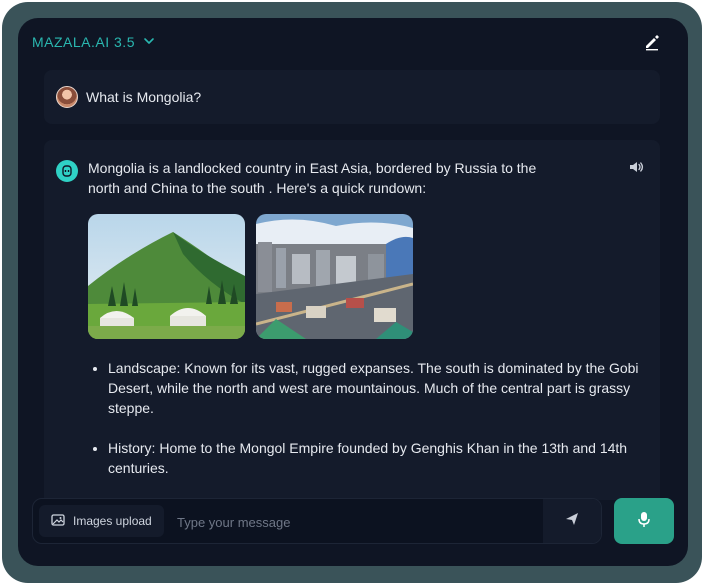 The height and width of the screenshot is (585, 704). I want to click on new-chat-edit-button, so click(652, 44).